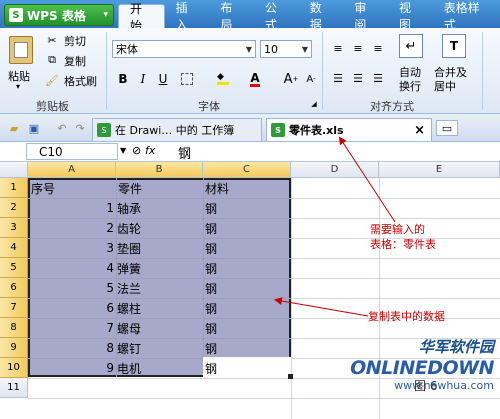  I want to click on shrink-font-button: A-, so click(311, 79).